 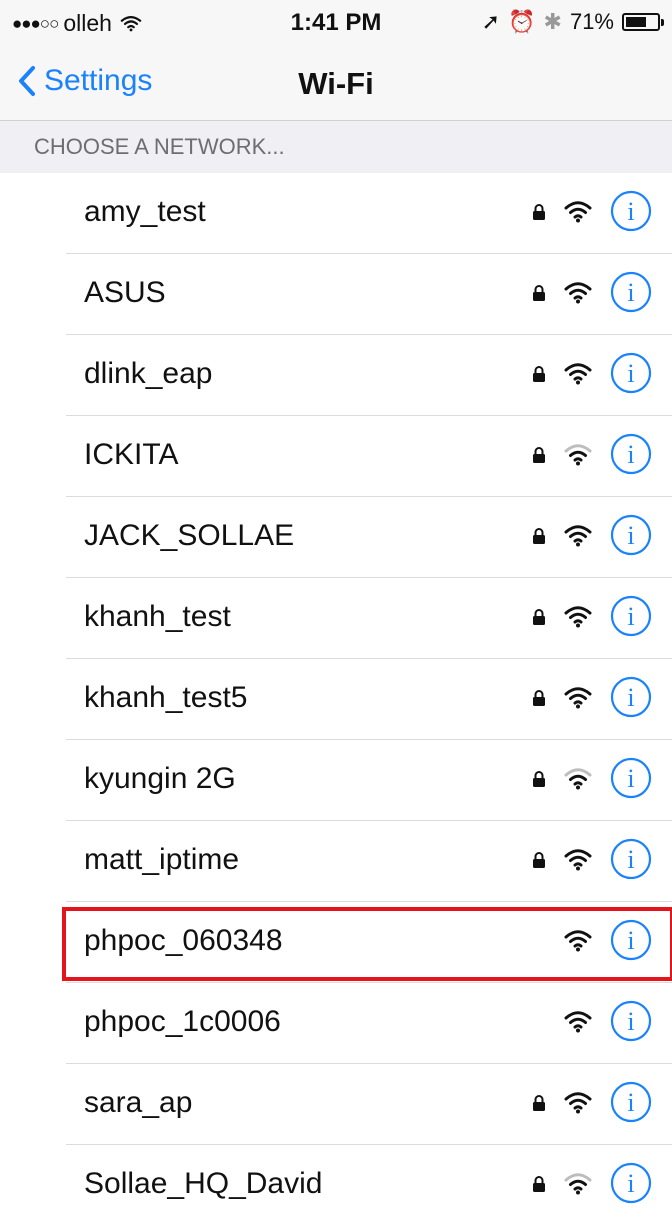 I want to click on network-row: JACK_SOLLAE i, so click(x=336, y=537).